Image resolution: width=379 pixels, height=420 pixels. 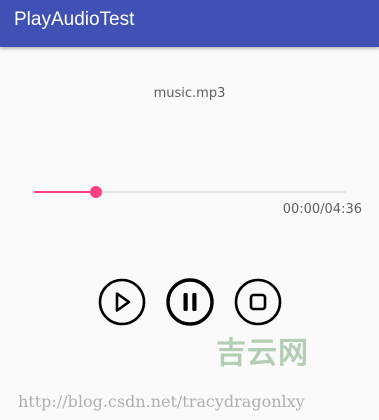 I want to click on app-bar: PlayAudioTest, so click(x=189, y=23).